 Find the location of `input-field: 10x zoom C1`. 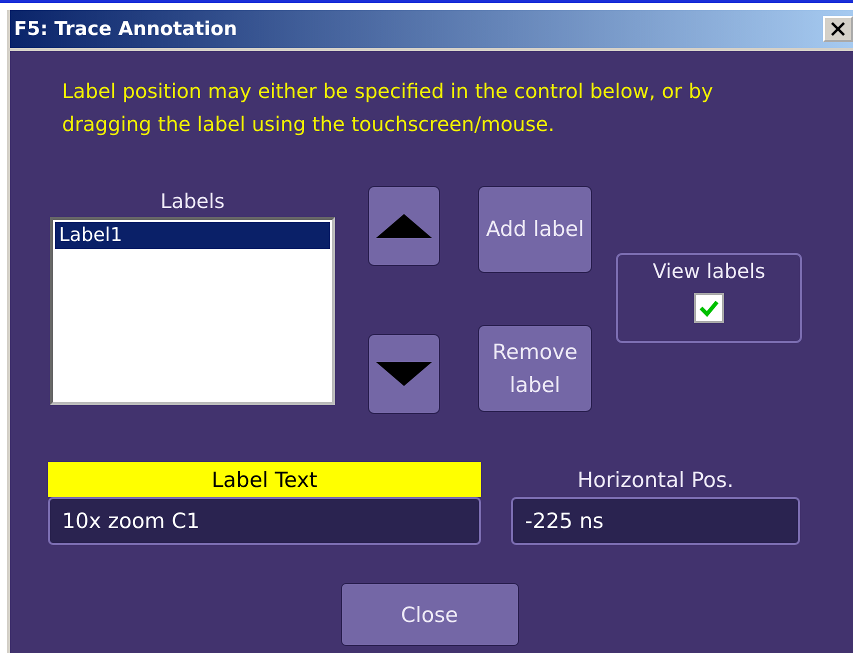

input-field: 10x zoom C1 is located at coordinates (264, 521).